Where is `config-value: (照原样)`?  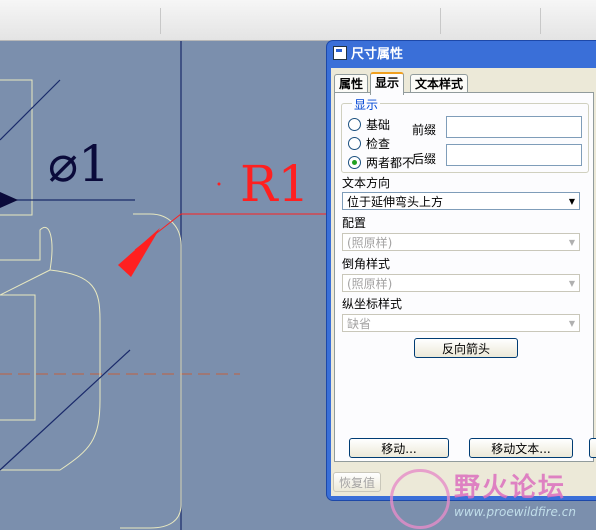 config-value: (照原样) is located at coordinates (370, 243).